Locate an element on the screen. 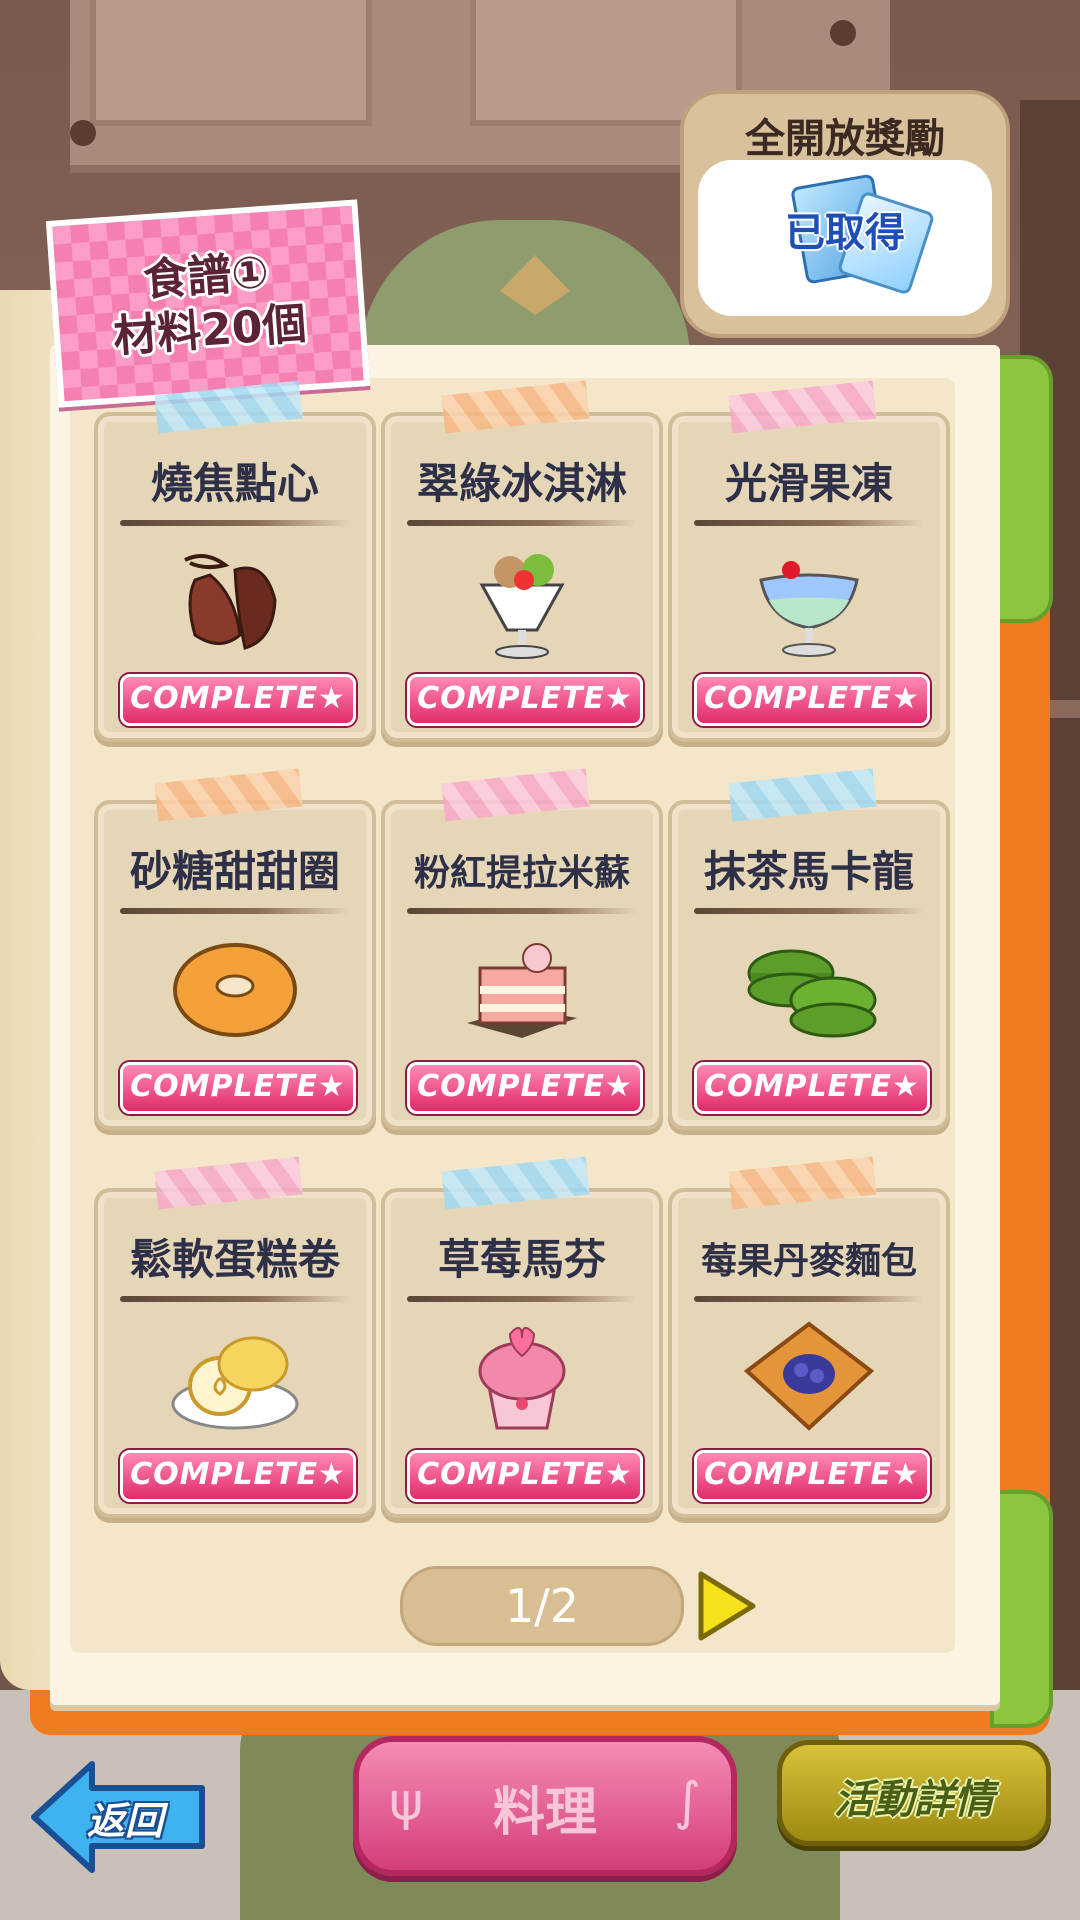  recipe-card: 砂糖甜甜圈 COMPLETE★ is located at coordinates (235, 949).